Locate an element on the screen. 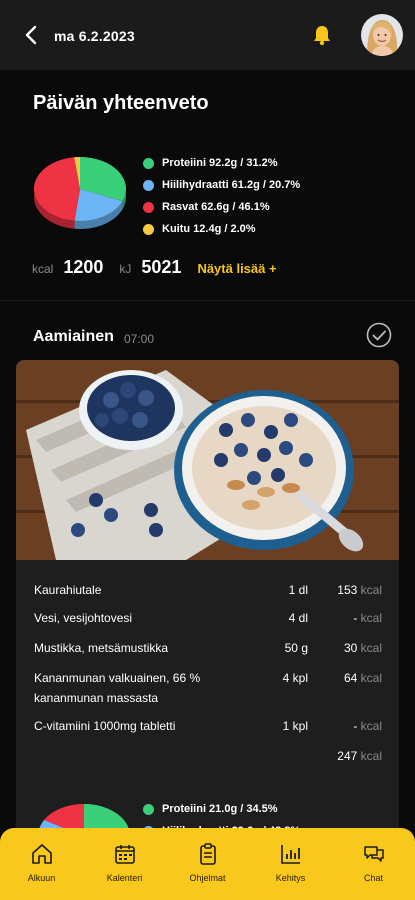 The image size is (415, 900). food-amount: 1 dl is located at coordinates (282, 590).